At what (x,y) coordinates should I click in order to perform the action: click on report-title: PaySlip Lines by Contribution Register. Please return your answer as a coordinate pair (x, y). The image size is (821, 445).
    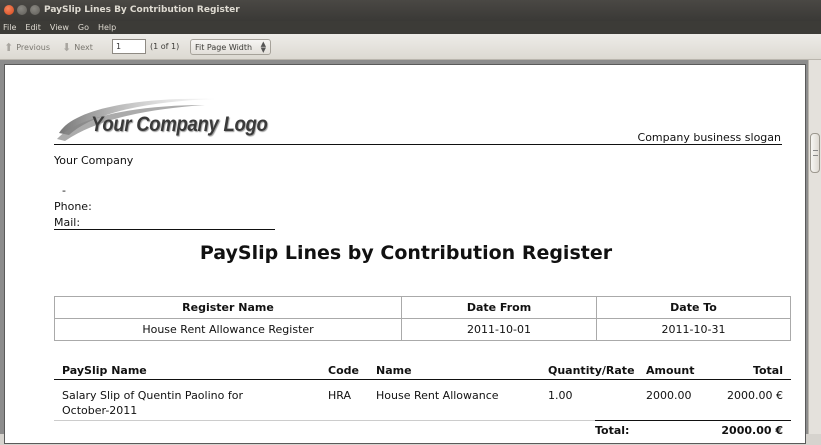
    Looking at the image, I should click on (406, 253).